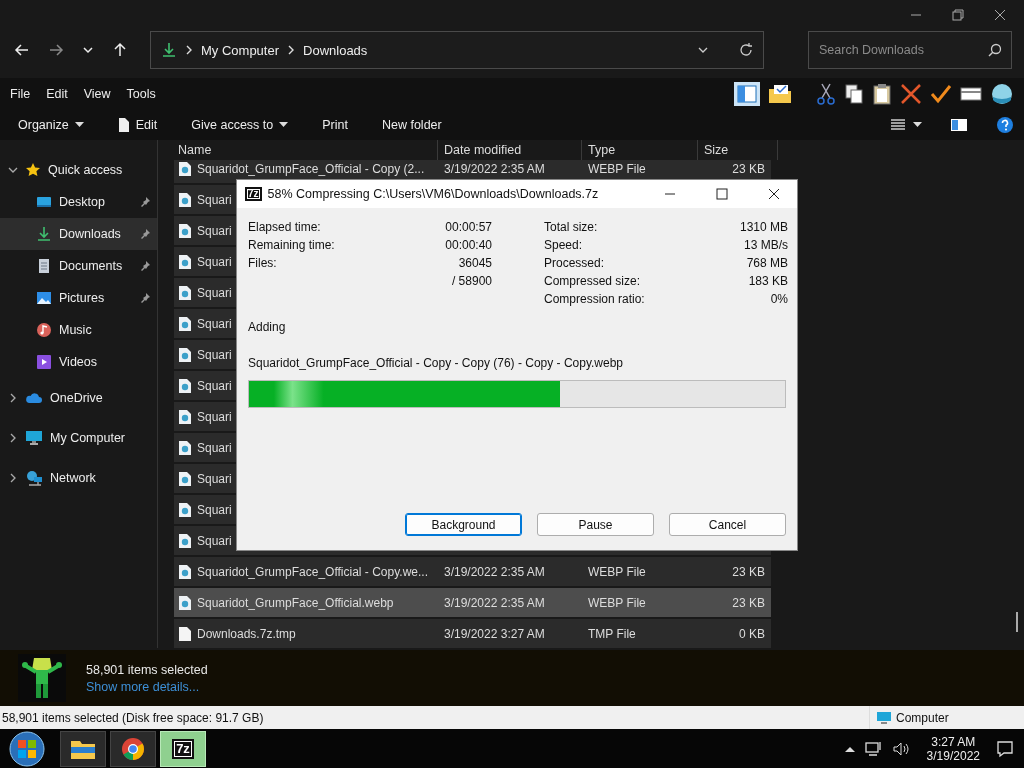  Describe the element at coordinates (82, 298) in the screenshot. I see `tree-item-label: Pictures` at that location.